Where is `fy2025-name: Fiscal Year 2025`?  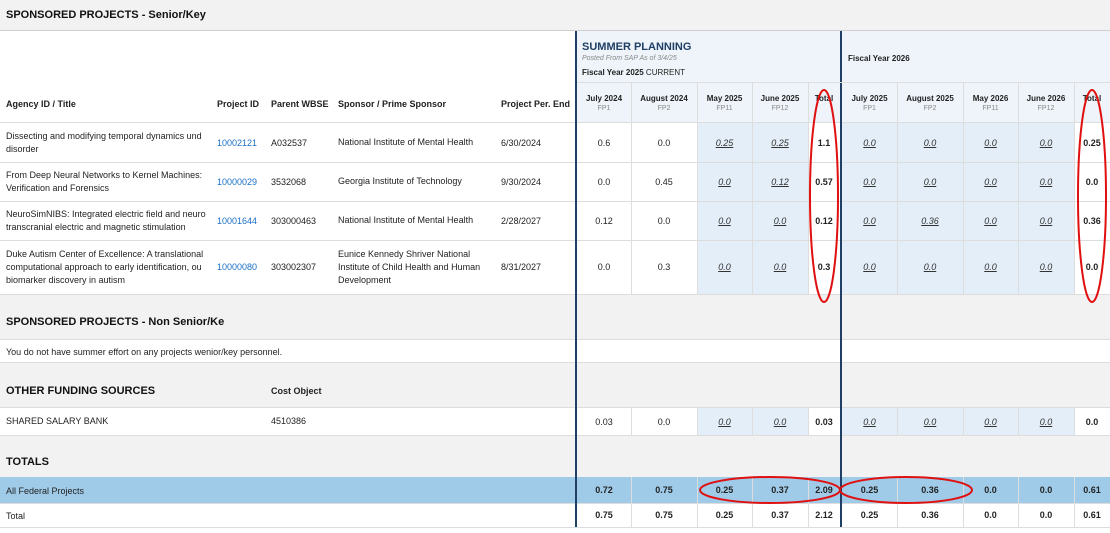
fy2025-name: Fiscal Year 2025 is located at coordinates (613, 72).